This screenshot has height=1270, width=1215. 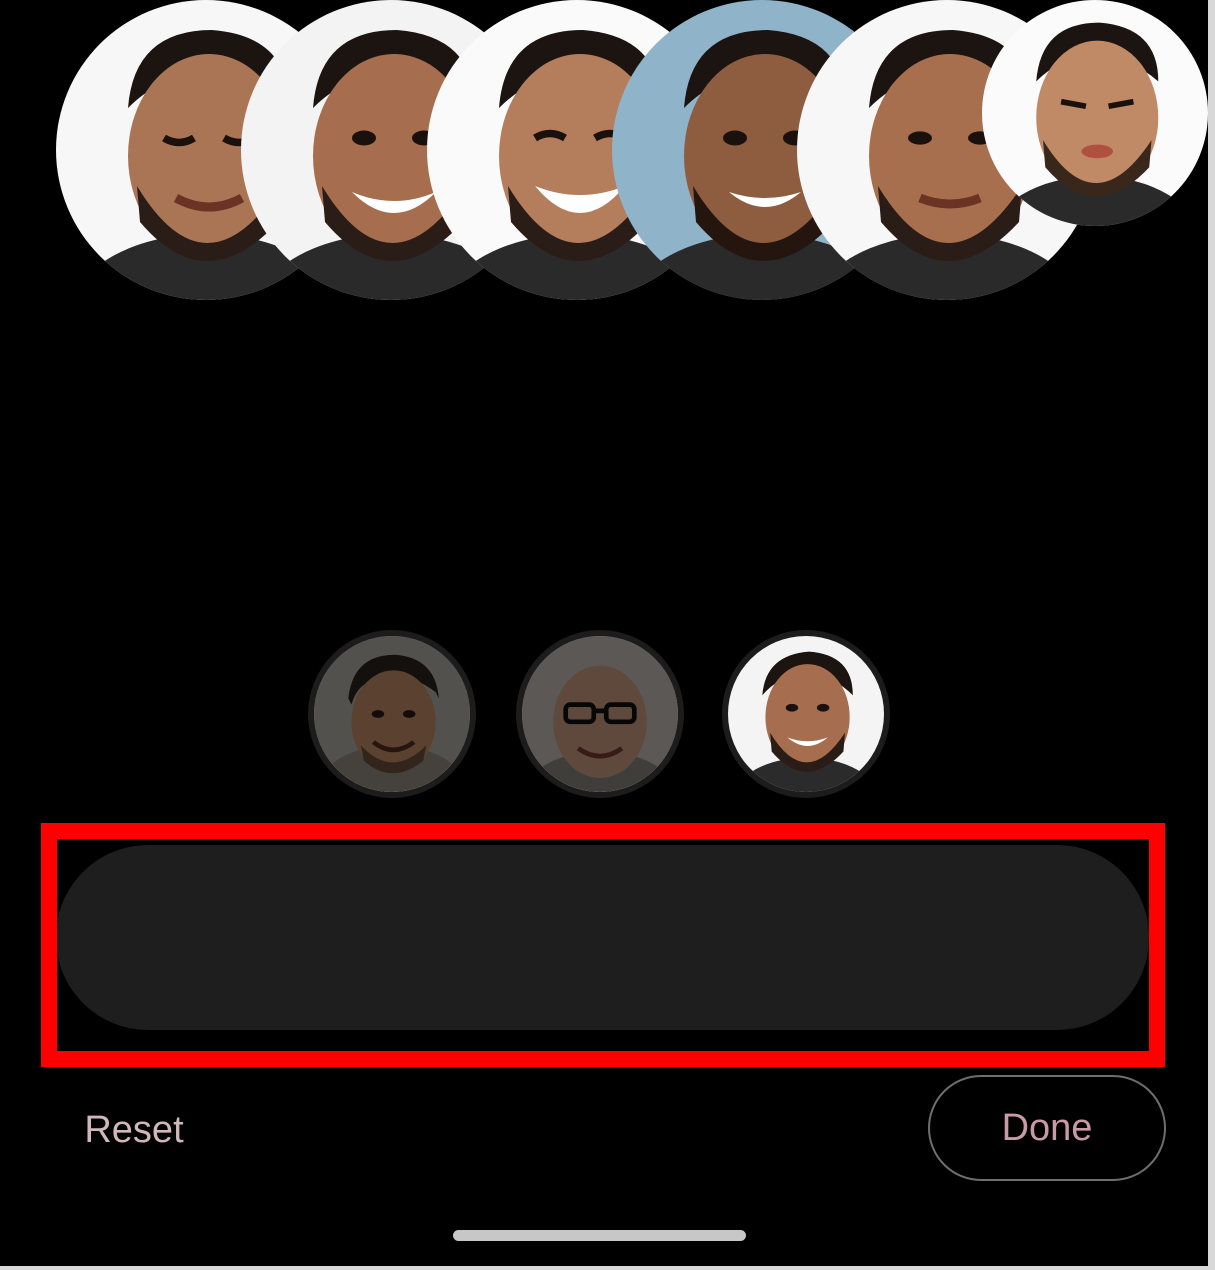 I want to click on person-face-3-icon, so click(x=806, y=714).